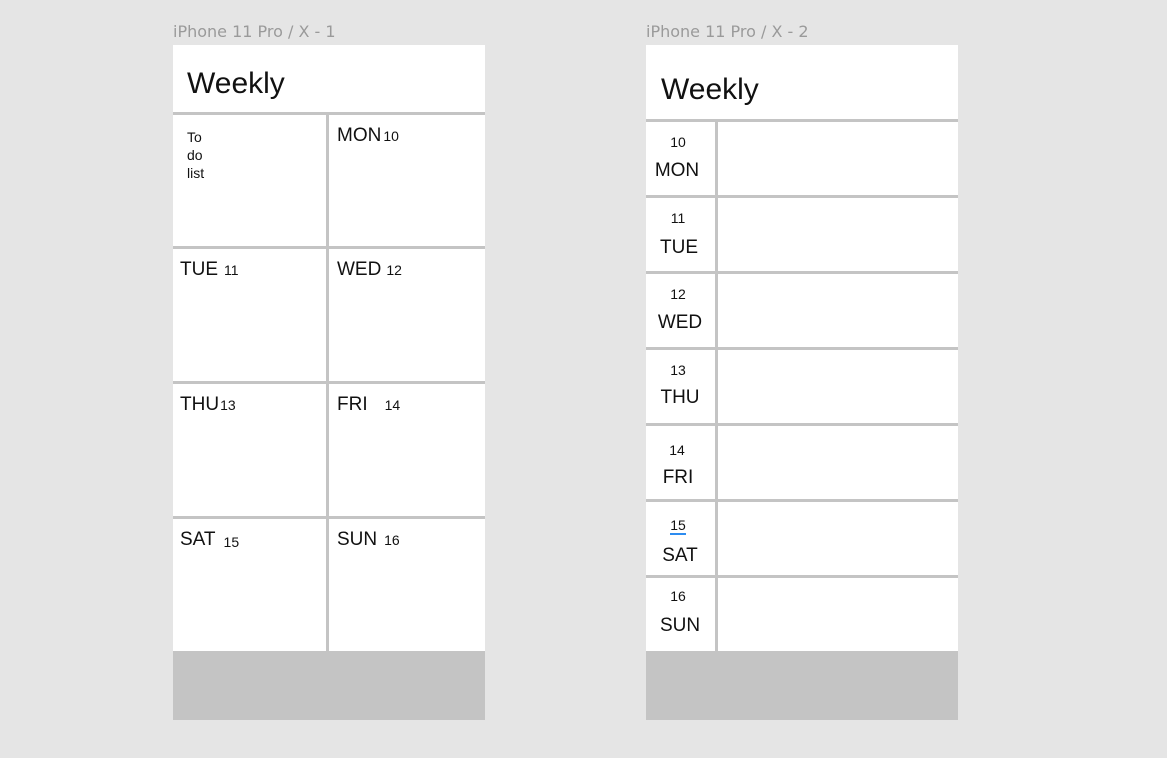  I want to click on day-cell-tue: TUE 11, so click(209, 270).